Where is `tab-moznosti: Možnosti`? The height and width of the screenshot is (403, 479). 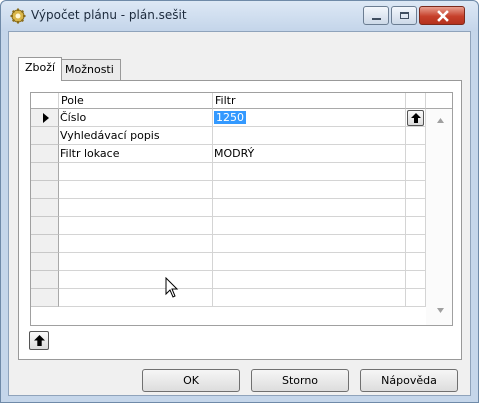 tab-moznosti: Možnosti is located at coordinates (89, 69).